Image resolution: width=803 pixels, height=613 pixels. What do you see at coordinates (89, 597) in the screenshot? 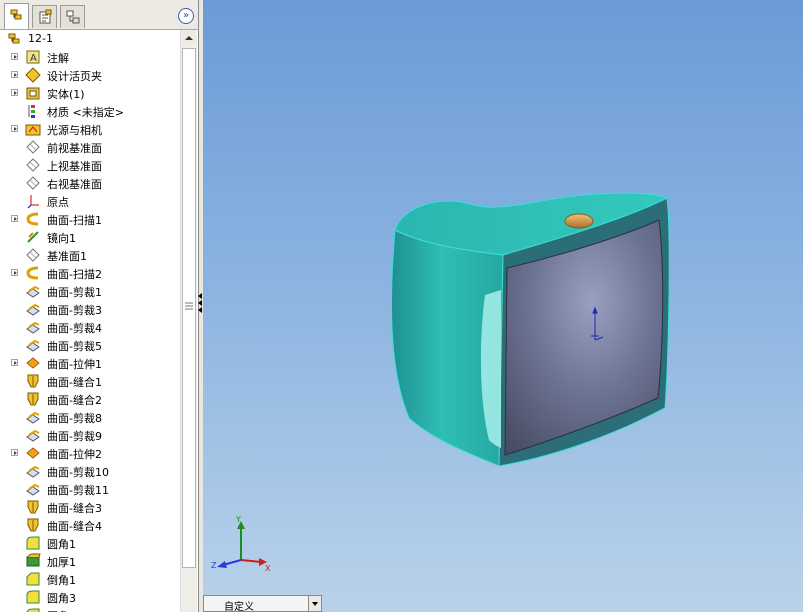
I see `tree-item: 圆角3` at bounding box center [89, 597].